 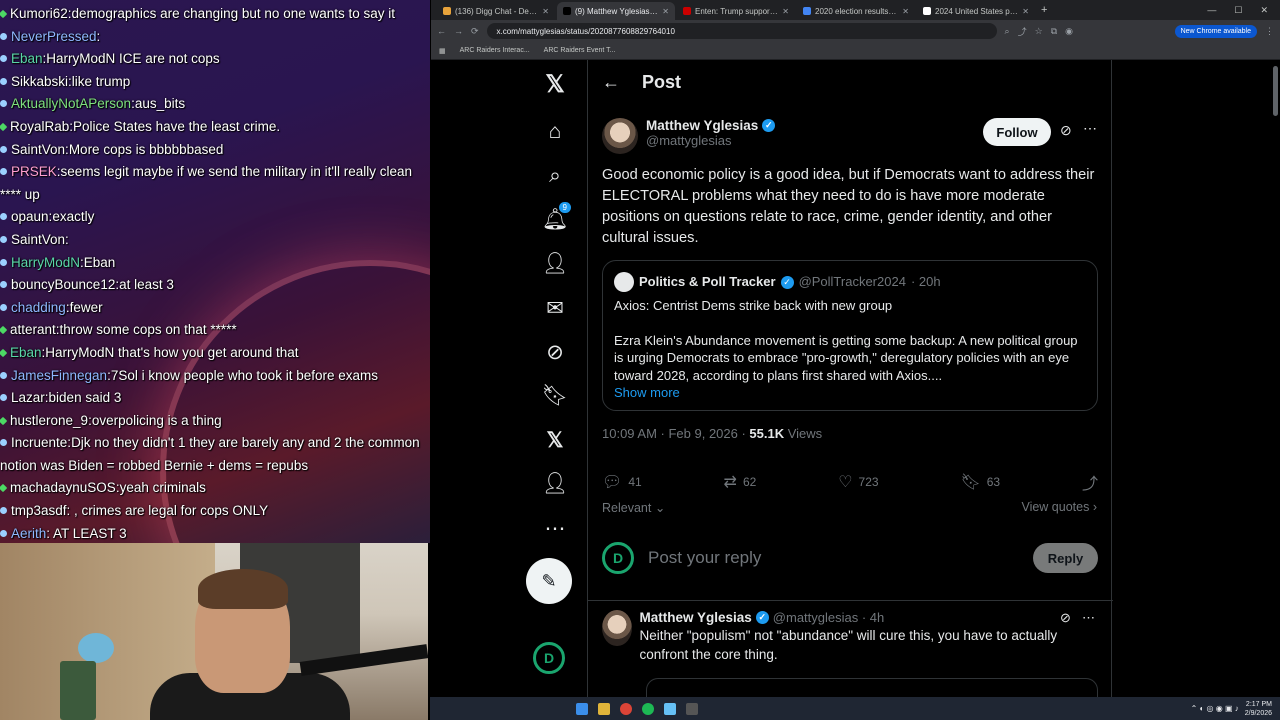 I want to click on chat-username: AktuallyNotAPerson, so click(x=71, y=103).